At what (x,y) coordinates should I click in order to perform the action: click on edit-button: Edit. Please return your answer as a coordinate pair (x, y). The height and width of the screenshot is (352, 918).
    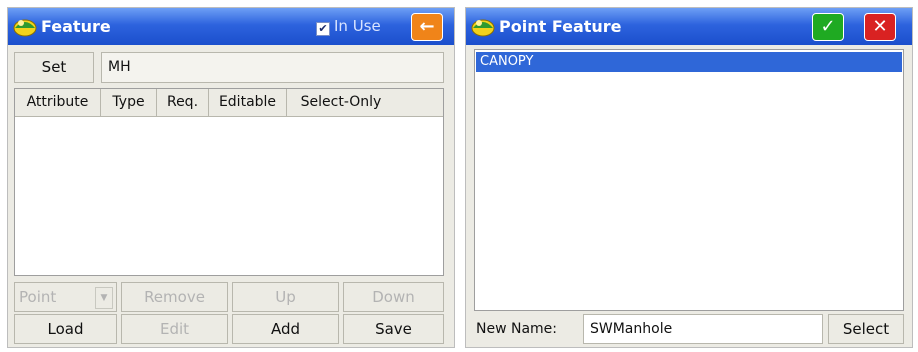
    Looking at the image, I should click on (174, 329).